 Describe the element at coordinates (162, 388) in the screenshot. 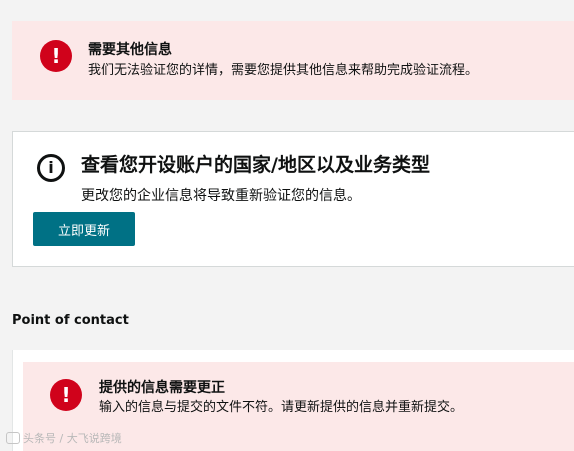

I see `alert-title: 提供的信息需要更正` at that location.